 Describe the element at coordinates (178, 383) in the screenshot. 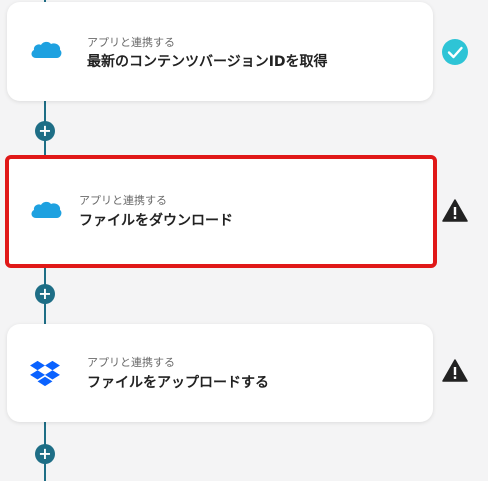

I see `step-title: ファイルをアップロードする` at that location.